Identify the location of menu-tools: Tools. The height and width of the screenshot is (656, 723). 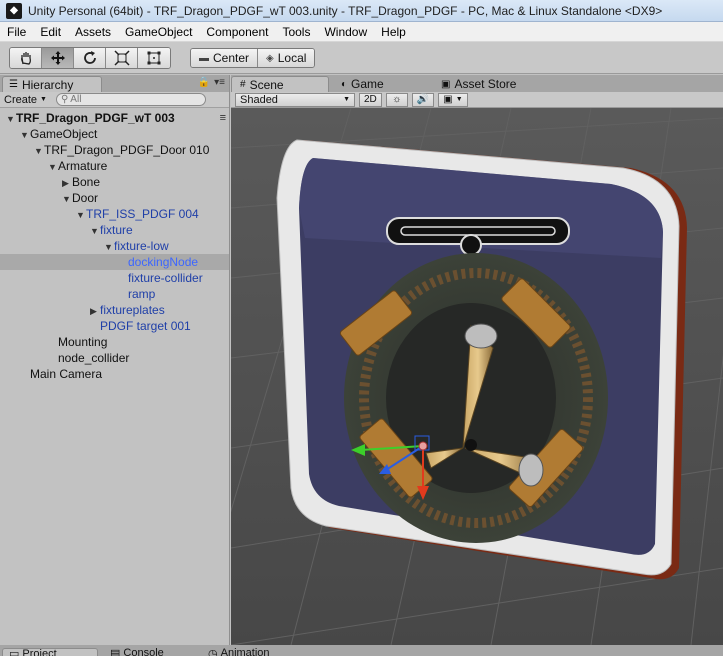
(296, 32).